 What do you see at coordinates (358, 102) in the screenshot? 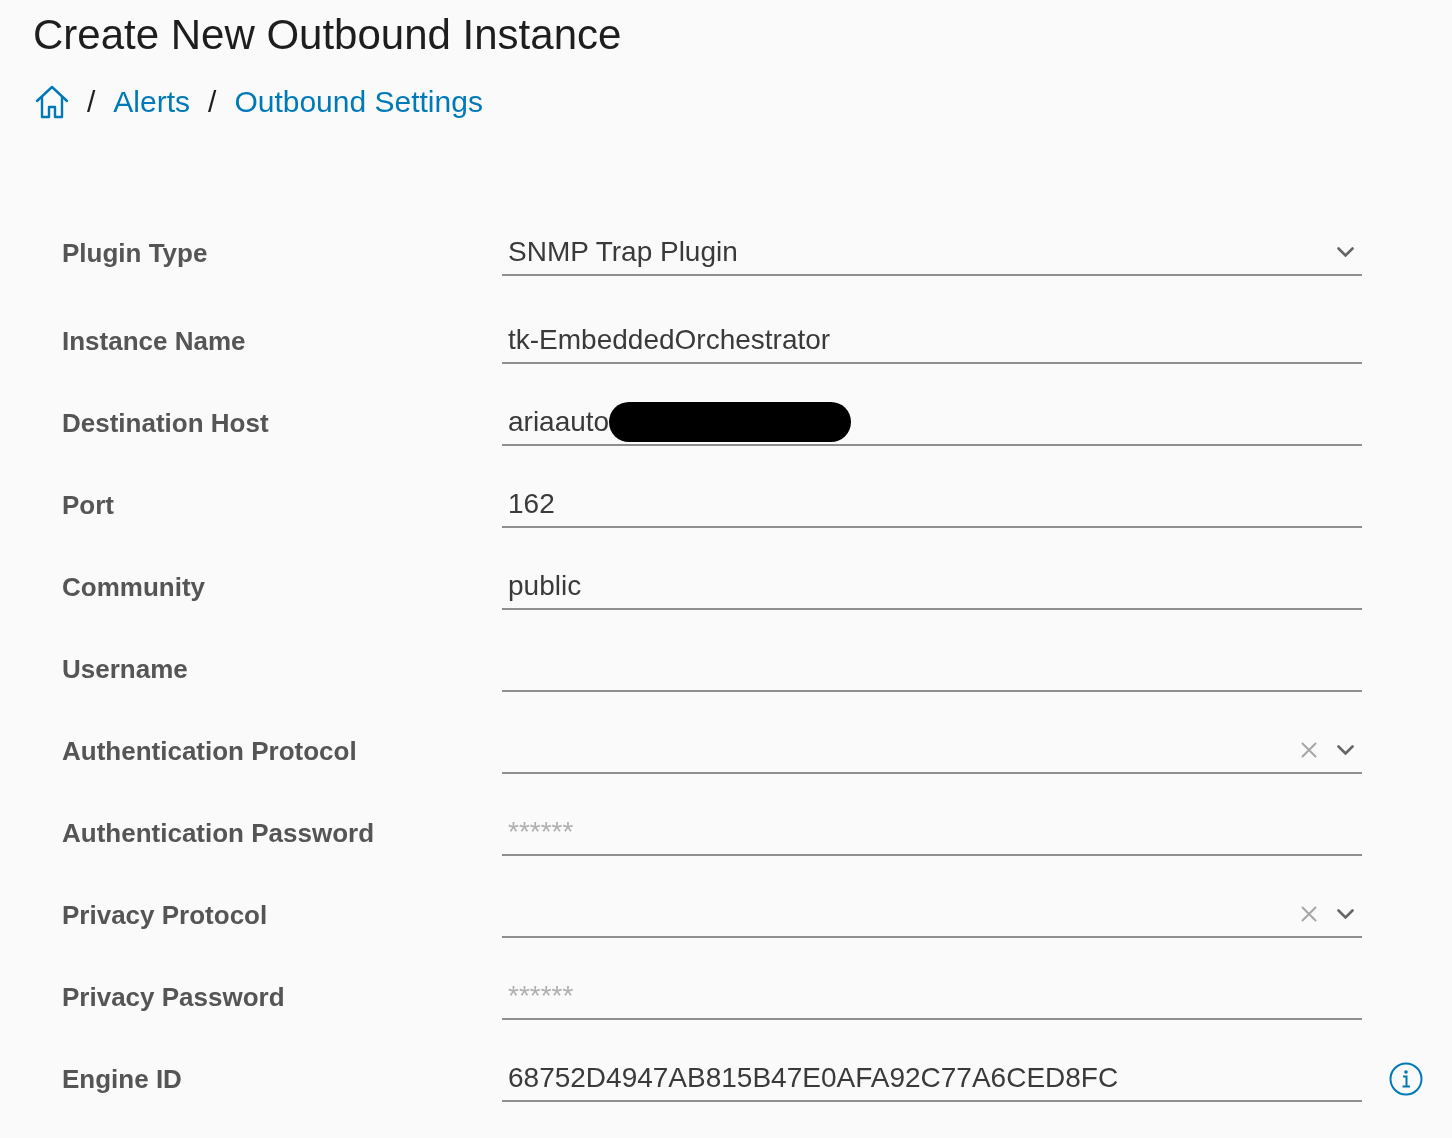
I see `breadcrumb-link: Outbound Settings` at bounding box center [358, 102].